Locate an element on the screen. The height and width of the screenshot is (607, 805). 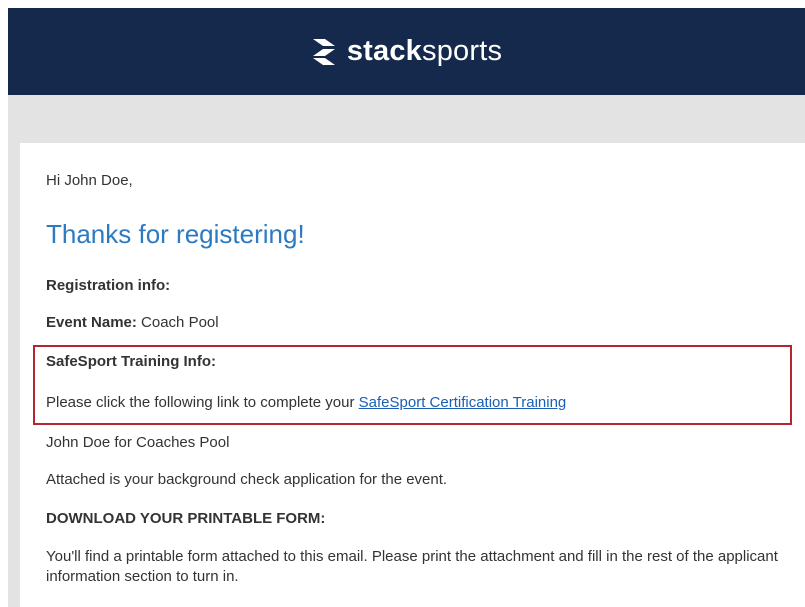
event-name-label: Event Name: is located at coordinates (91, 322).